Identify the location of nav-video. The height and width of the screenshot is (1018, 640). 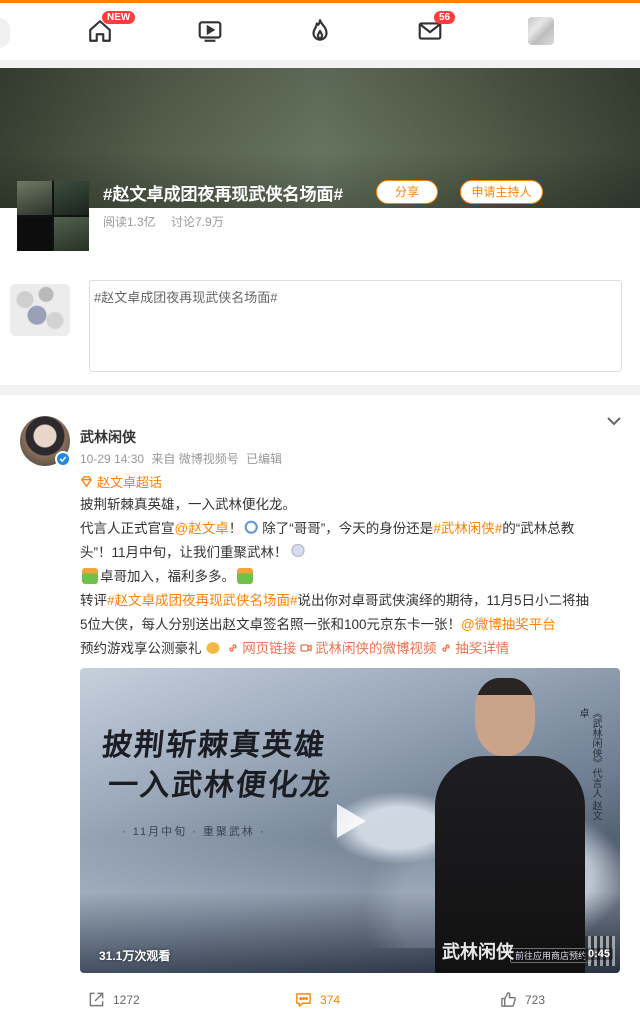
(210, 31).